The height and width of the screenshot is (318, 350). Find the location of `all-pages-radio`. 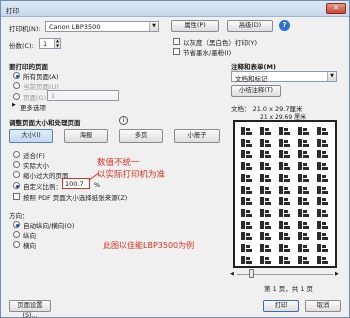

all-pages-radio is located at coordinates (16, 75).